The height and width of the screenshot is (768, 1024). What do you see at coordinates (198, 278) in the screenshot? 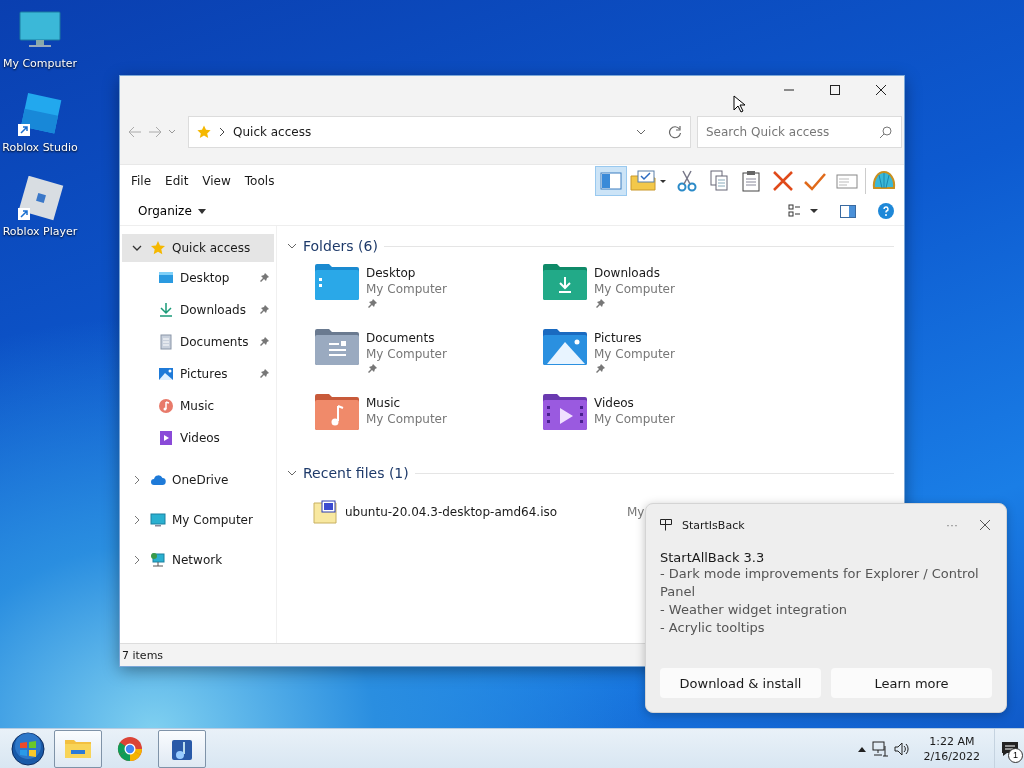
I see `sidebar-item: Desktop` at bounding box center [198, 278].